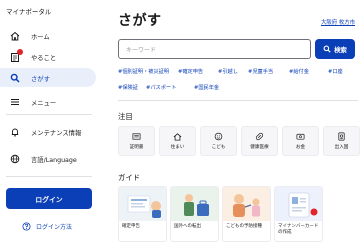 This screenshot has height=246, width=360. I want to click on guide-card-label: マイナンバーカードの作成, so click(298, 229).